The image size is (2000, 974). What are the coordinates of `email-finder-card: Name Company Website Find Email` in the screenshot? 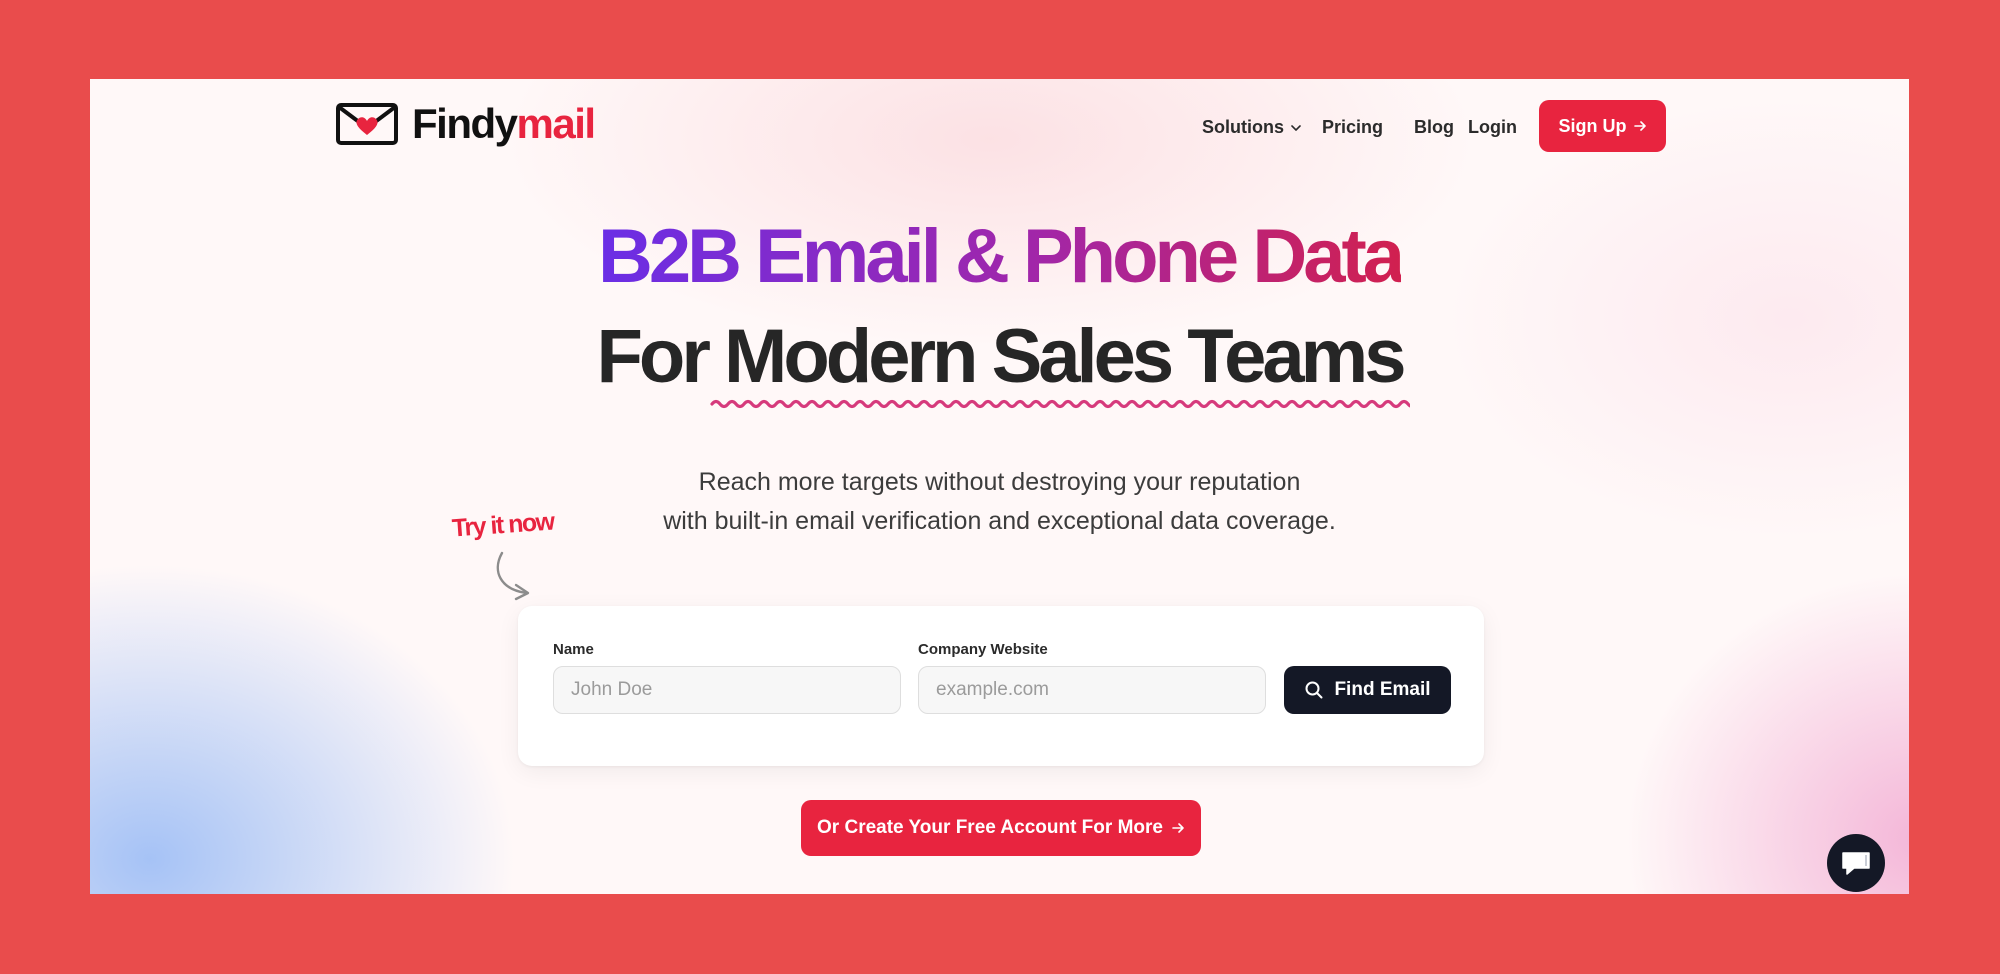 It's located at (1001, 686).